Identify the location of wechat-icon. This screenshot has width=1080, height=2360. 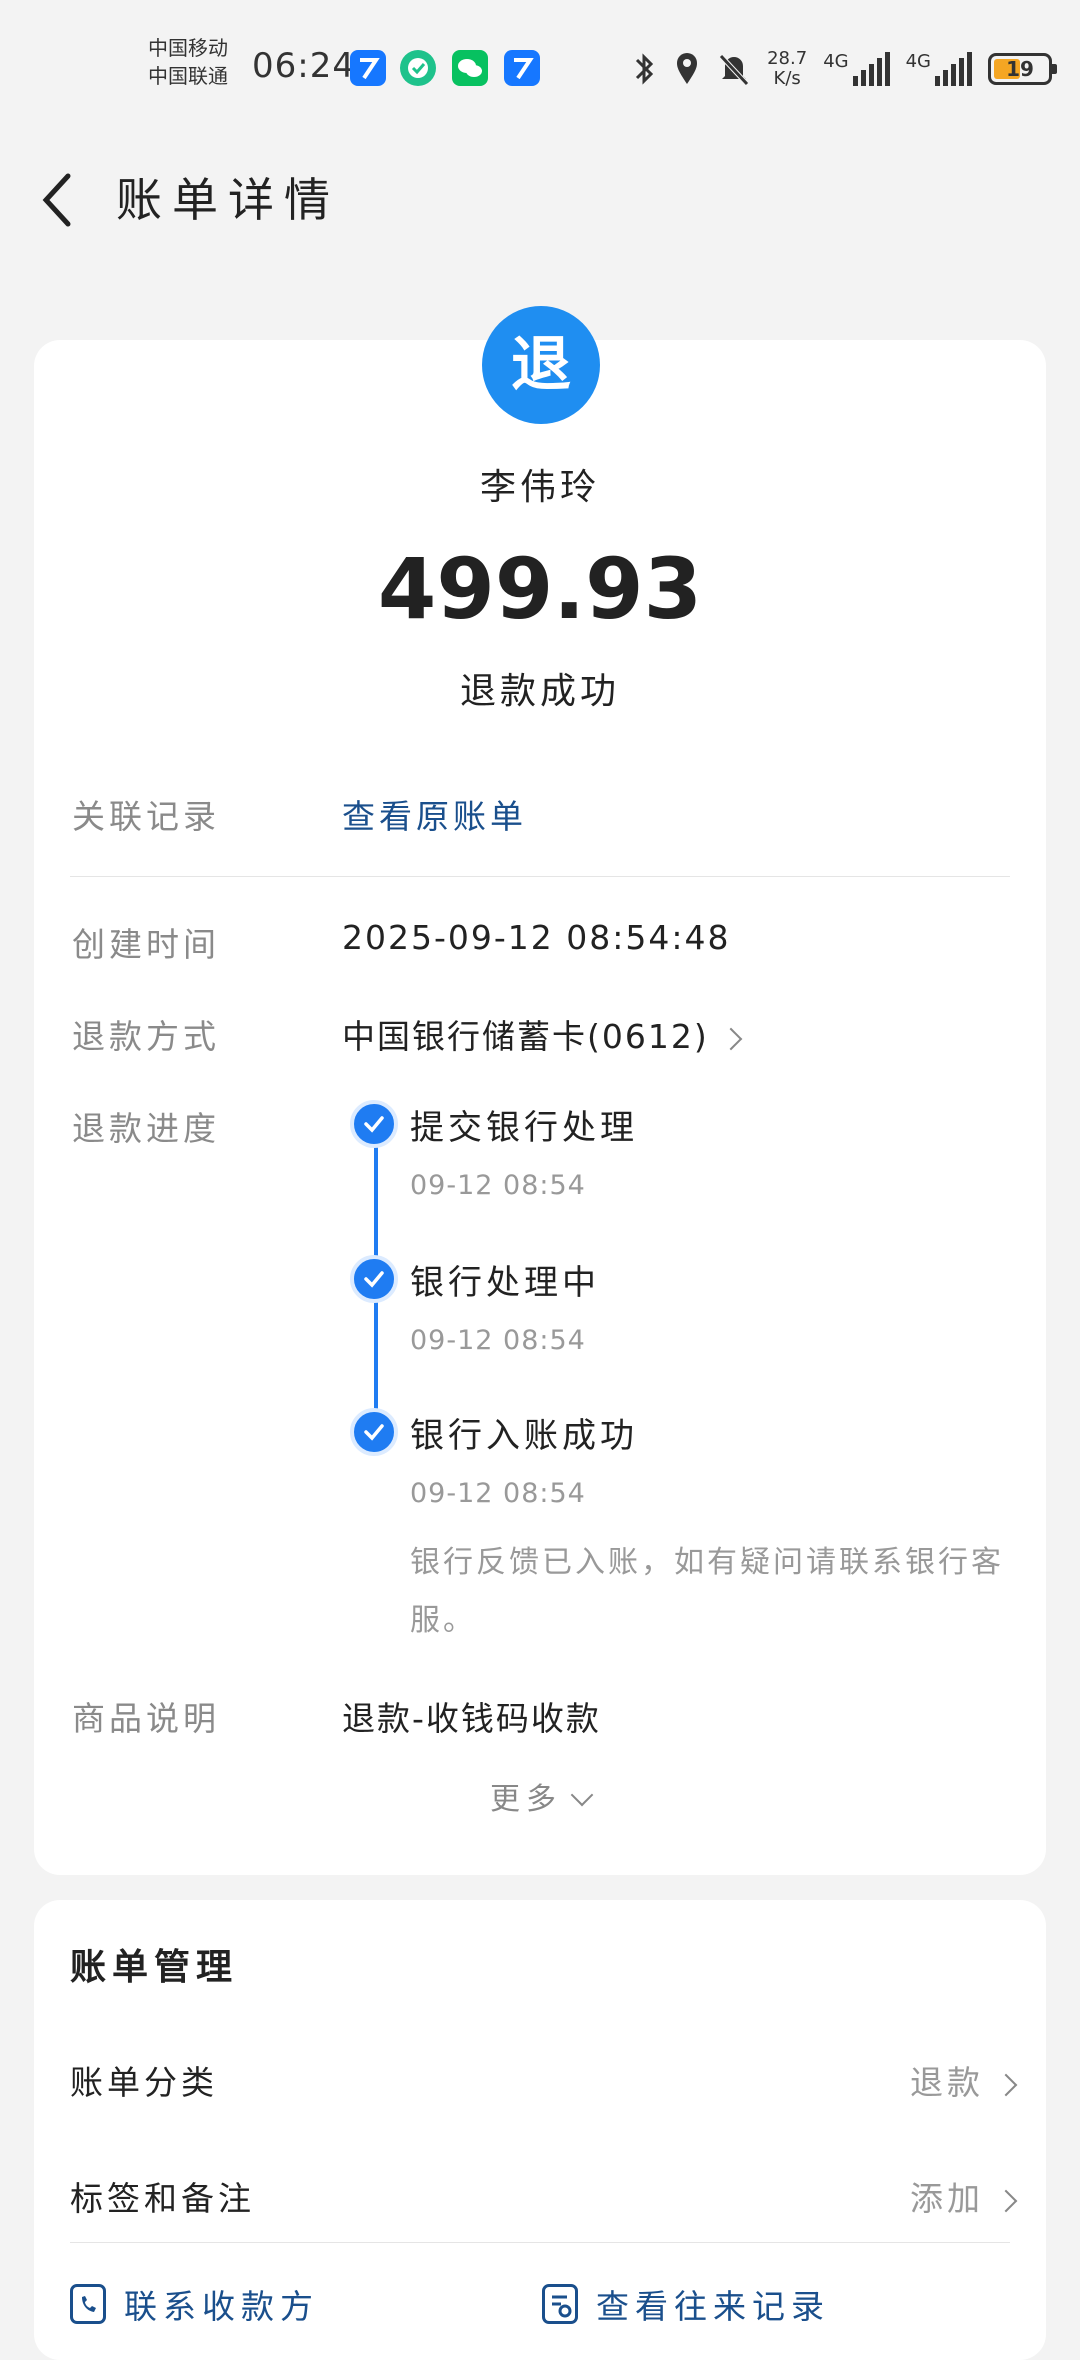
(470, 68).